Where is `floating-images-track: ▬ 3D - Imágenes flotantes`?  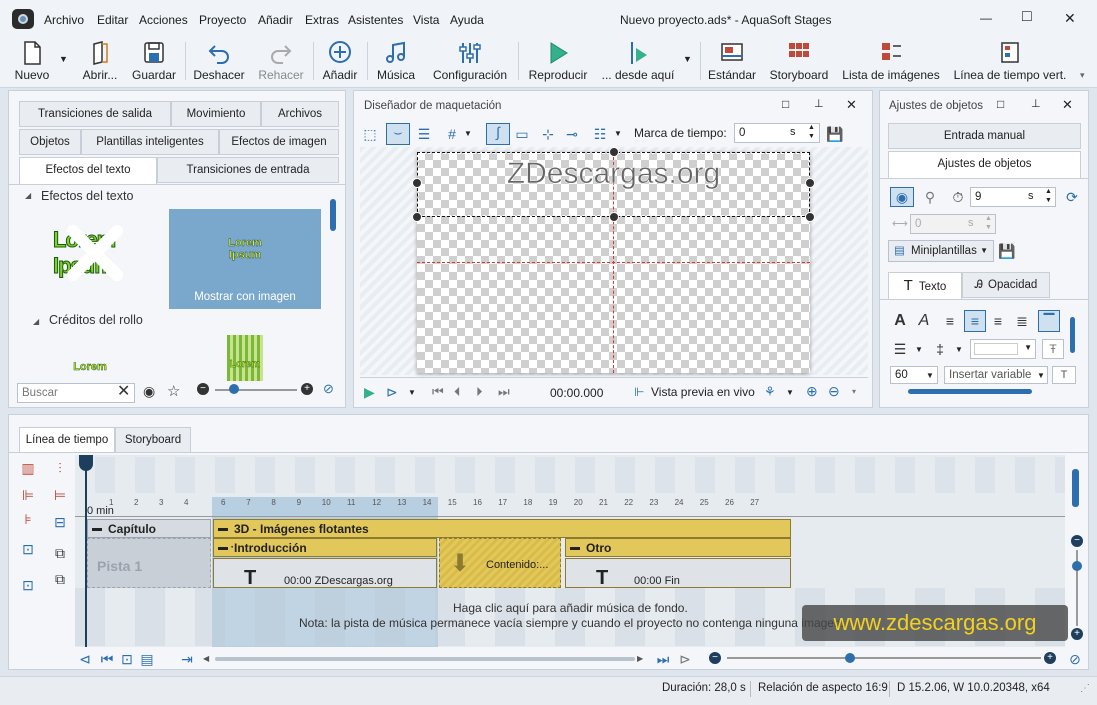 floating-images-track: ▬ 3D - Imágenes flotantes is located at coordinates (502, 528).